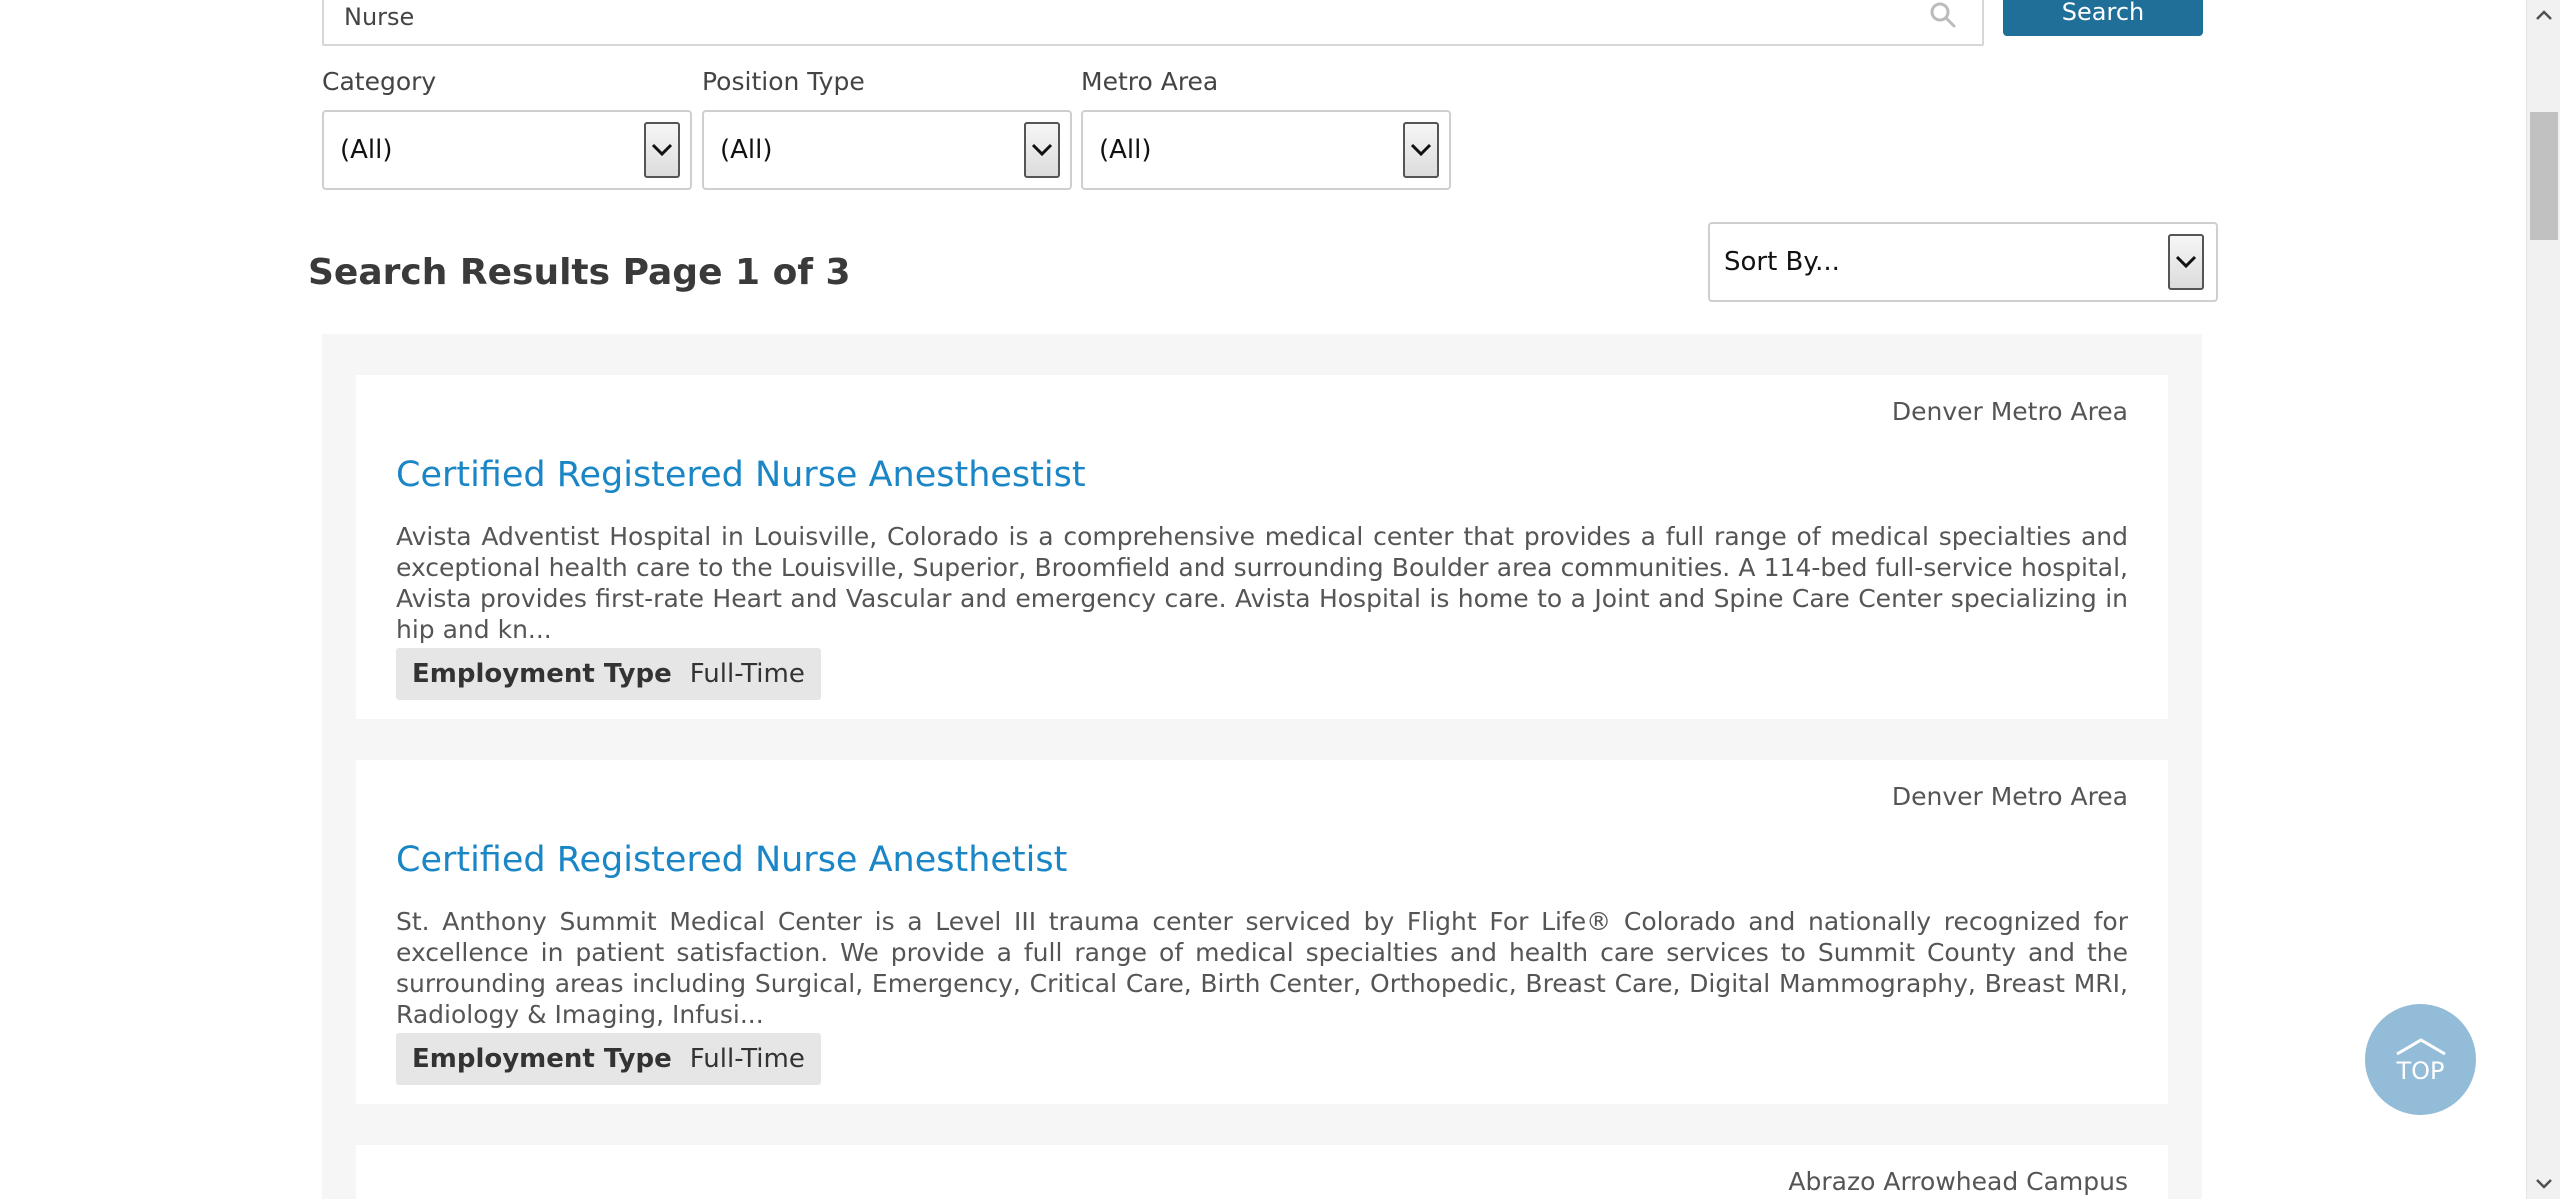 Image resolution: width=2560 pixels, height=1199 pixels. Describe the element at coordinates (887, 150) in the screenshot. I see `position-type-select: (All)` at that location.